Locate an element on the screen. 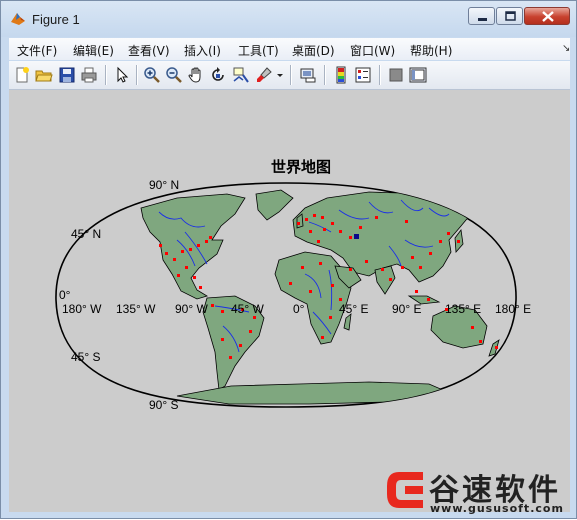  brush-dropdown-icon is located at coordinates (280, 75).